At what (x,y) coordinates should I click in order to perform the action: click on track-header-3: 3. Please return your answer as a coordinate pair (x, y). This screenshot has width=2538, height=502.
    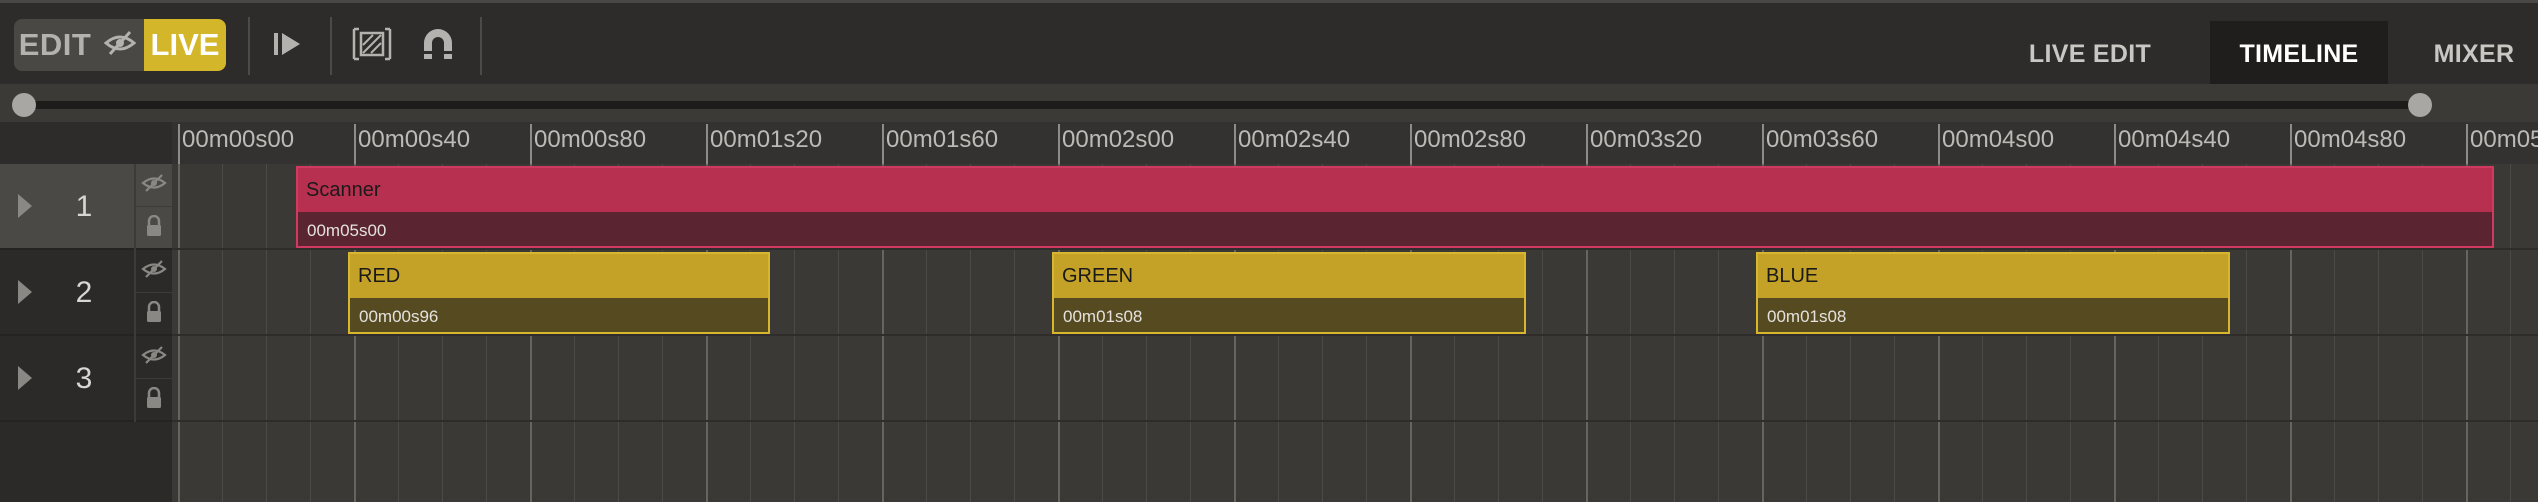
    Looking at the image, I should click on (86, 379).